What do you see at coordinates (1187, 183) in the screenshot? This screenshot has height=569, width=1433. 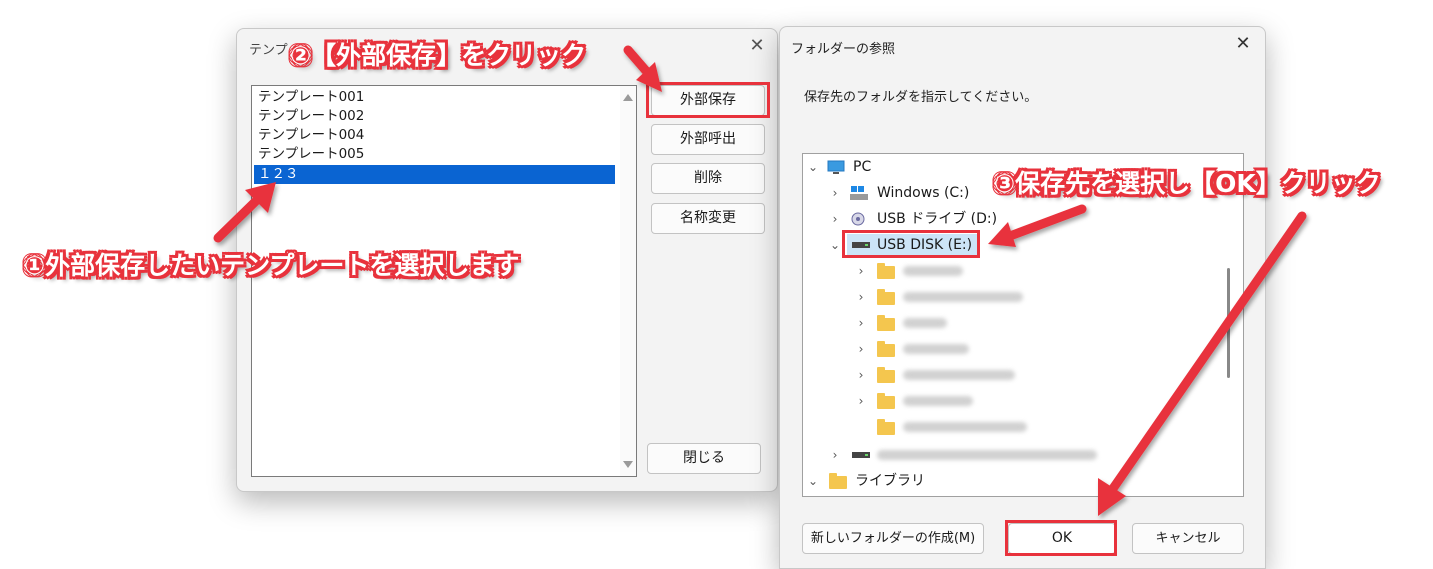 I see `annotation-step3: ③保存先を選択し【OK】クリック` at bounding box center [1187, 183].